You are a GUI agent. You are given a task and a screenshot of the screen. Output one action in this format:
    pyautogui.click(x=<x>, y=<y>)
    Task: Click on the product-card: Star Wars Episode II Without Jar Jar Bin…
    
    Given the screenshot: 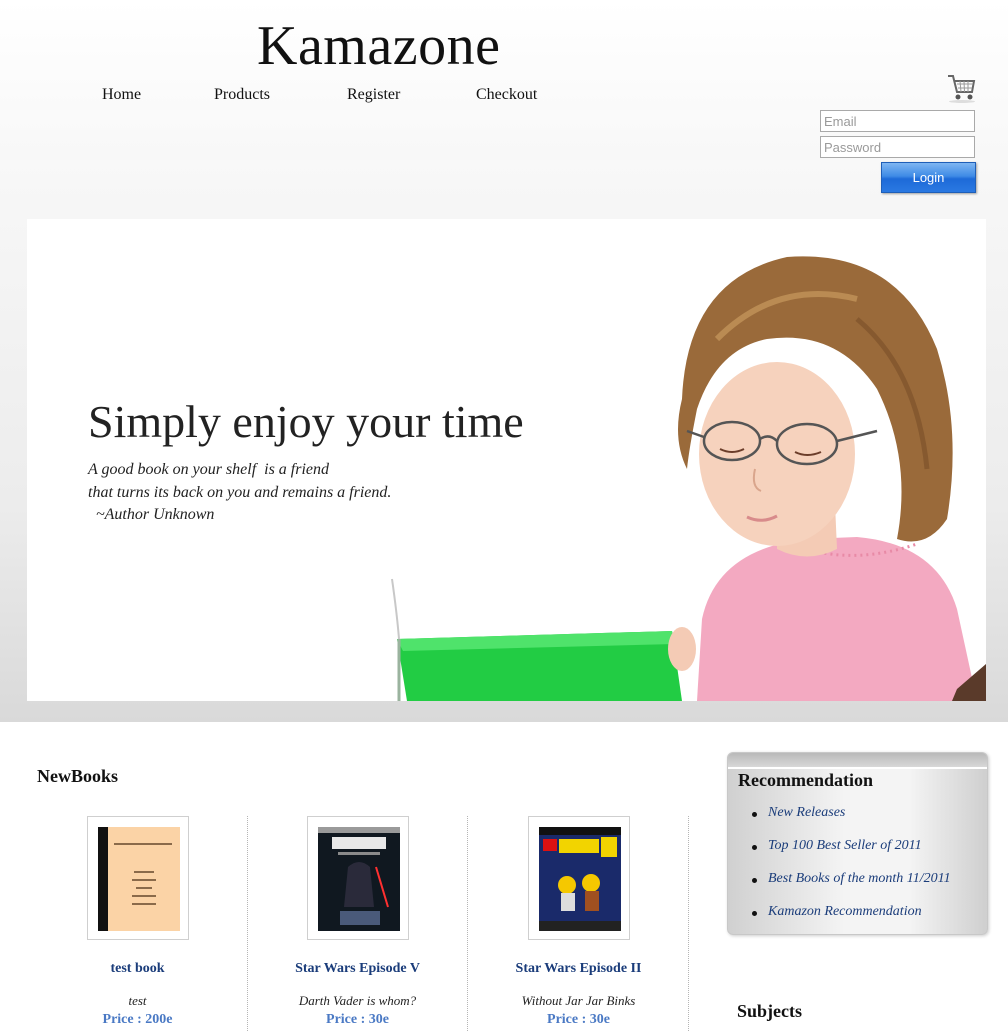 What is the action you would take?
    pyautogui.click(x=579, y=923)
    